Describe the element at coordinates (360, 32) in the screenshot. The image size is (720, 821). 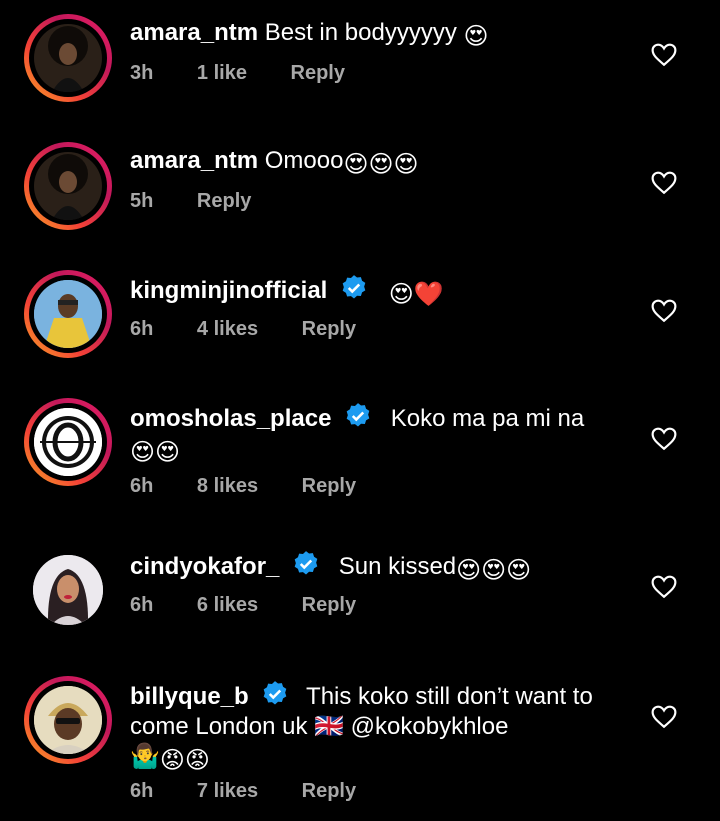
I see `comment-body: Best in bodyyyyyy` at that location.